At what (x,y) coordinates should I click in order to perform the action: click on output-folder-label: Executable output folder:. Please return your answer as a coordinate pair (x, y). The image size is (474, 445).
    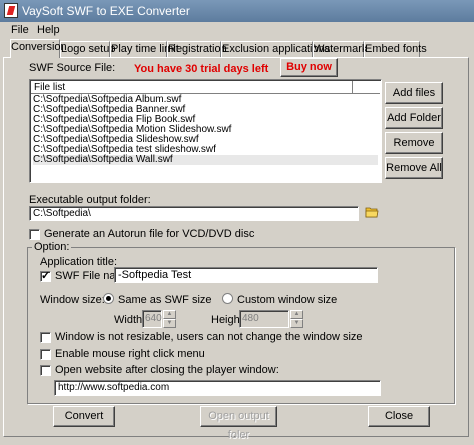
    Looking at the image, I should click on (90, 200).